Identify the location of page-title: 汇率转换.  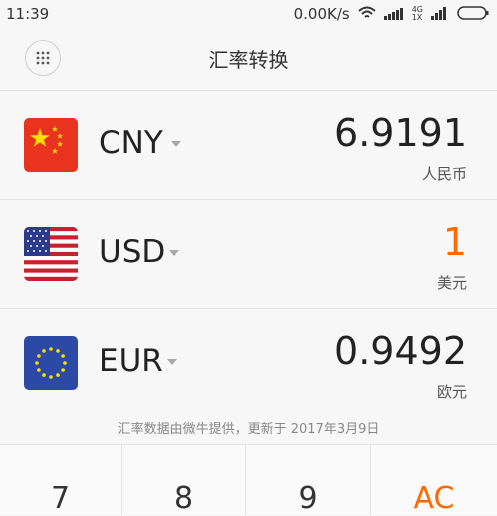
(248, 60).